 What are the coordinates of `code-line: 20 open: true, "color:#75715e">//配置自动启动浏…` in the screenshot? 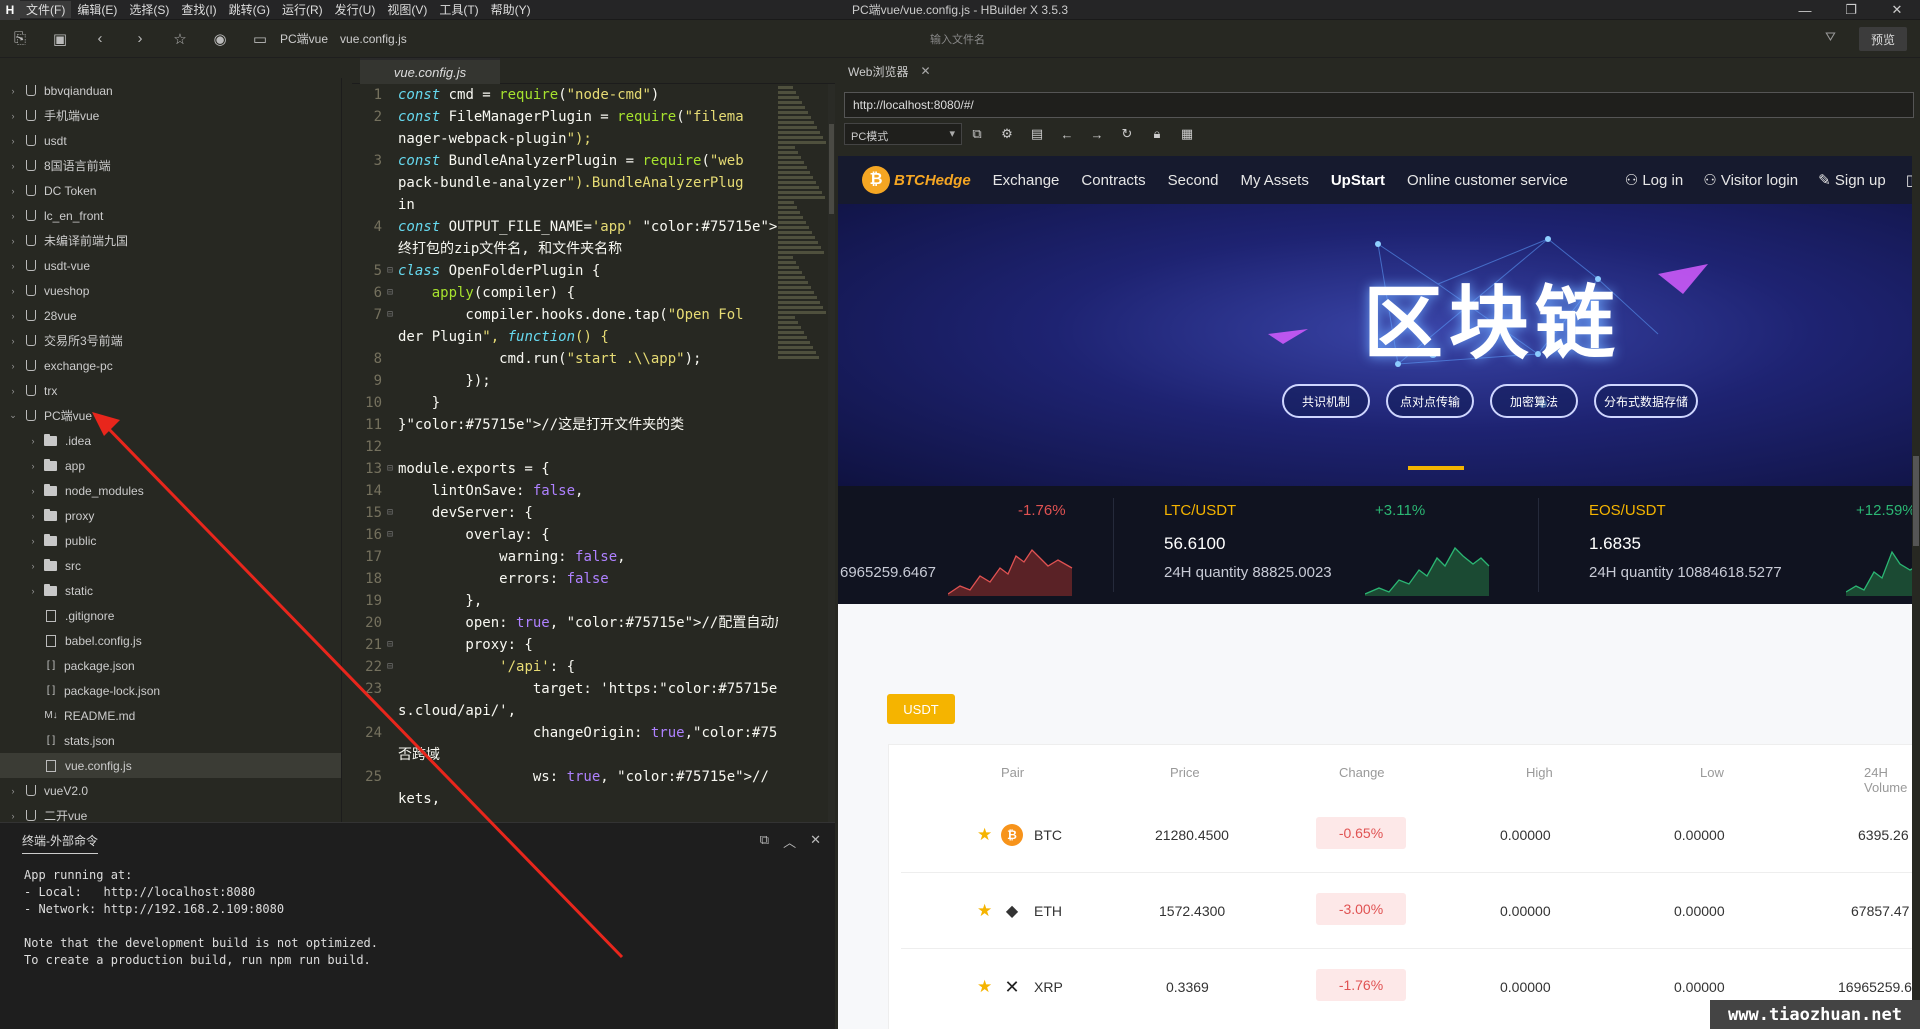 It's located at (565, 623).